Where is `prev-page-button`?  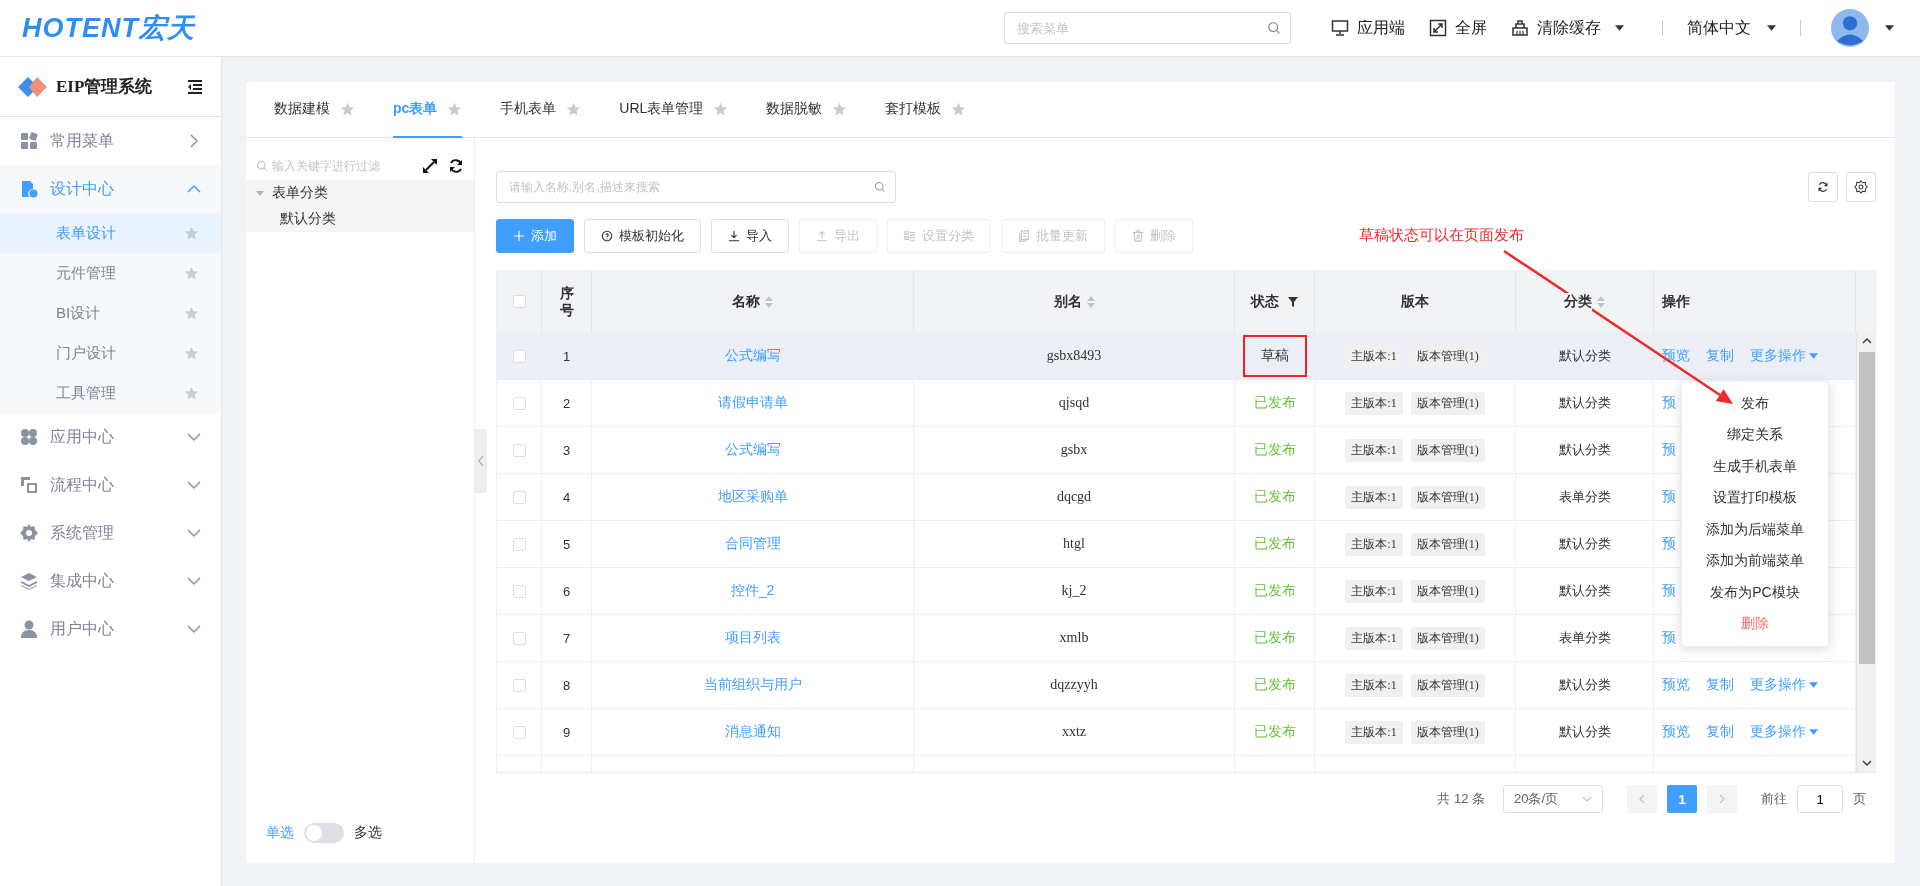
prev-page-button is located at coordinates (1642, 799).